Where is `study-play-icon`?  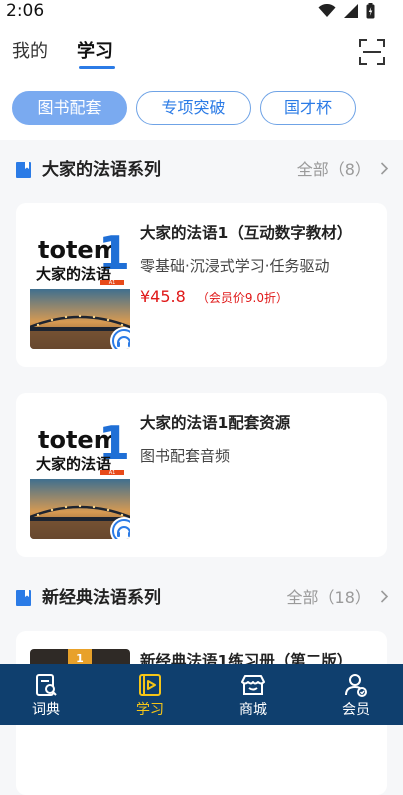 study-play-icon is located at coordinates (150, 685).